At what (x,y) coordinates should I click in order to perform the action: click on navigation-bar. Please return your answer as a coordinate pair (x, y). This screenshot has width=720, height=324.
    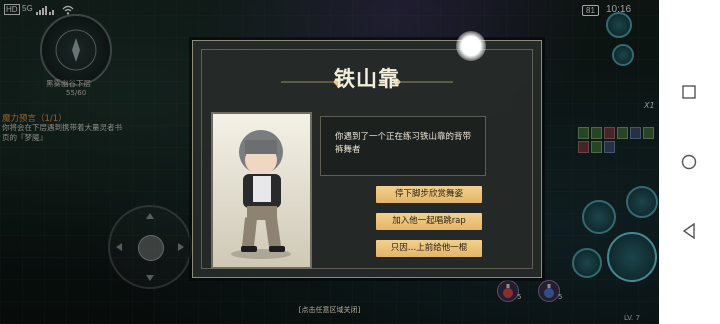
    Looking at the image, I should click on (689, 162).